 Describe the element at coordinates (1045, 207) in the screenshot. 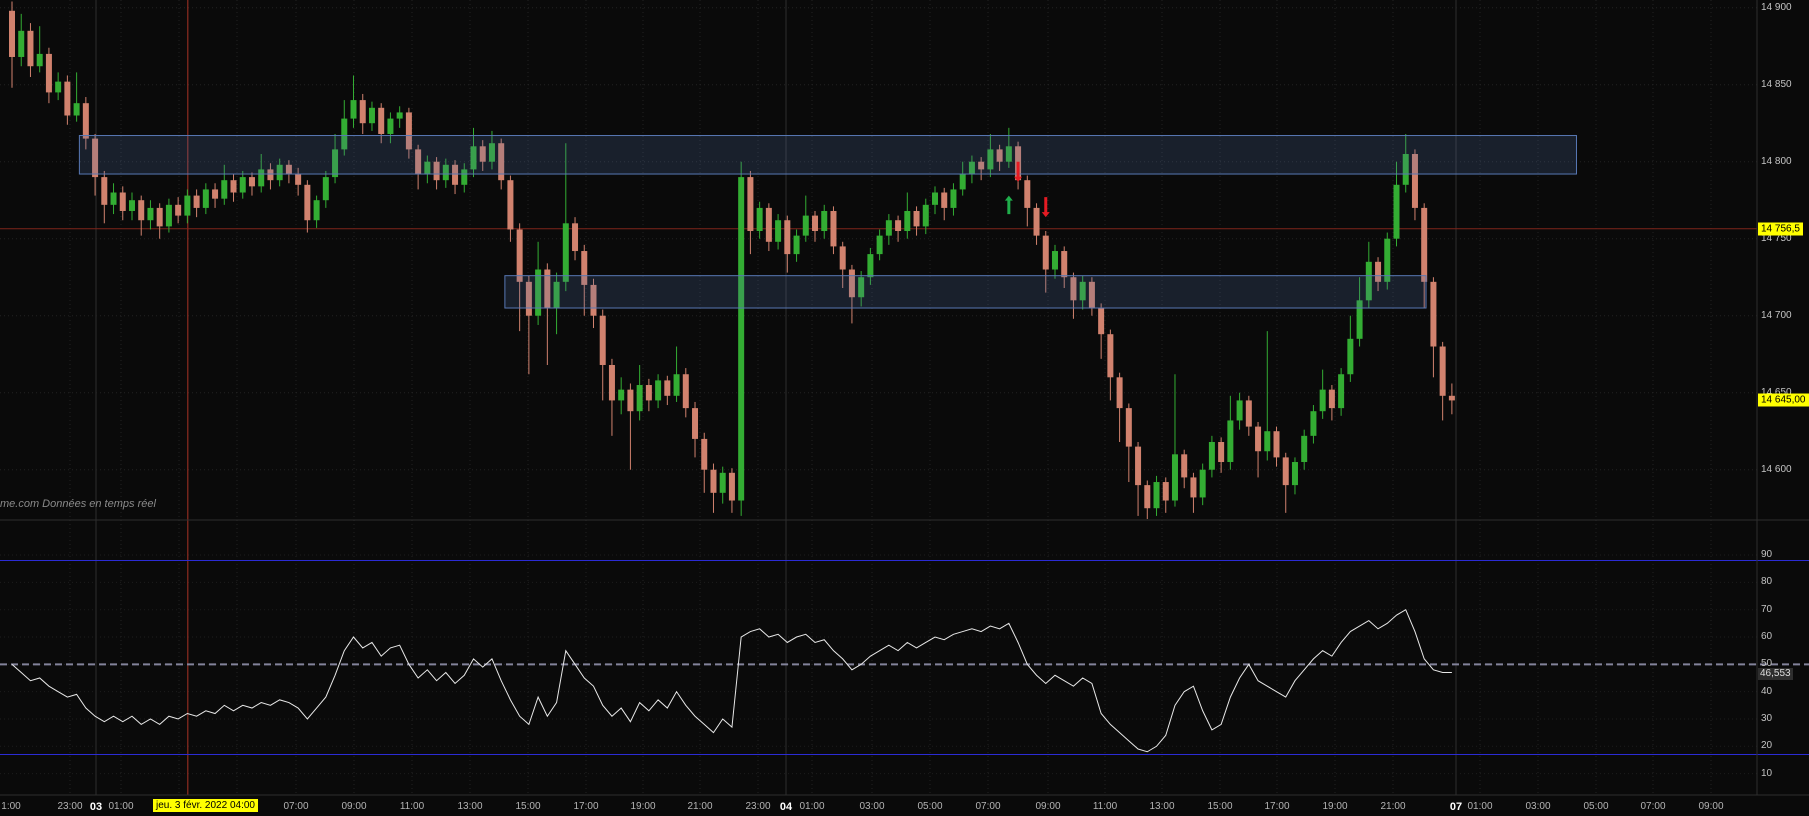

I see `sell-arrow-icon` at that location.